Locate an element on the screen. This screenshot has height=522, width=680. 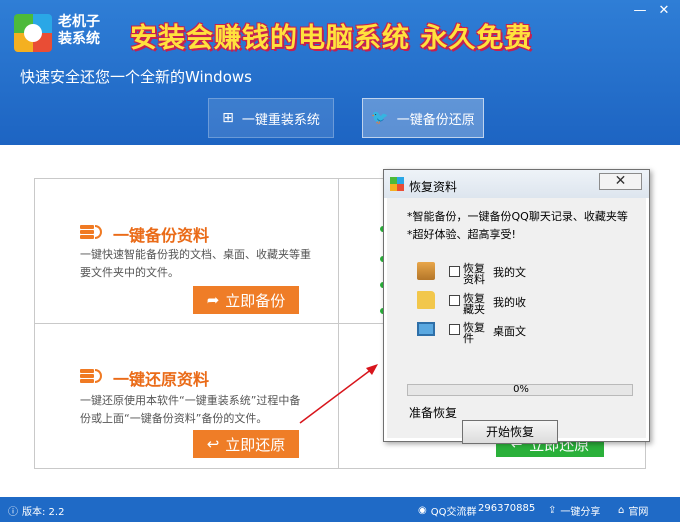
qq-number: 296370885 is located at coordinates (507, 508).